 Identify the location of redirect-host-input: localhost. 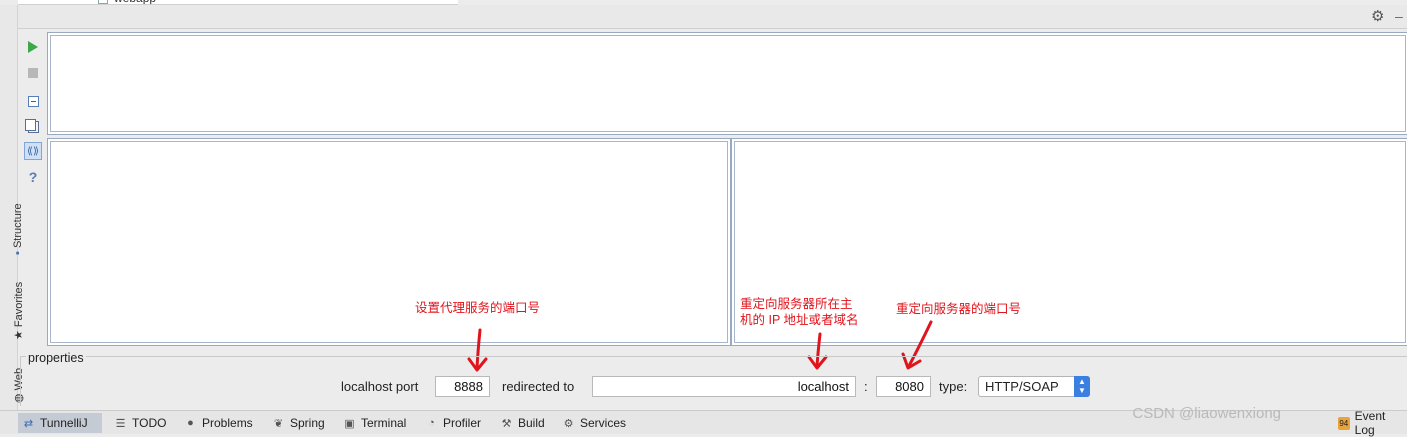
(724, 386).